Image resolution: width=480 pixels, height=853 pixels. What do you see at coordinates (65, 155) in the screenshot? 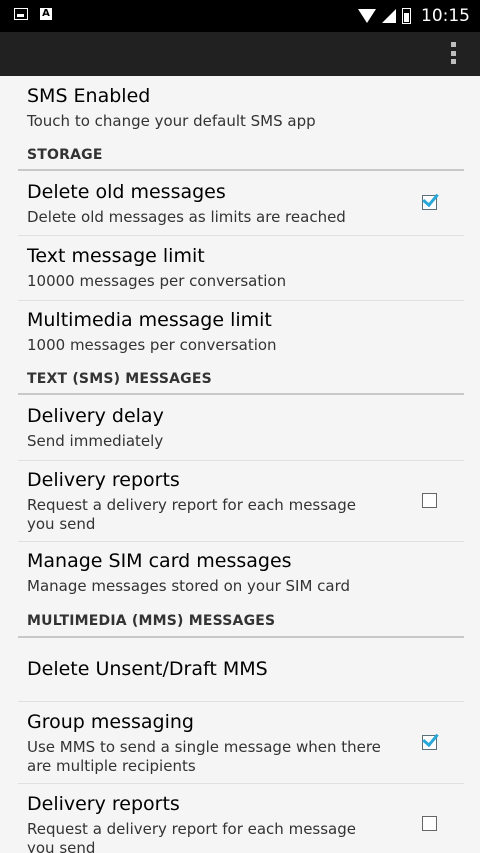
I see `category-label: STORAGE` at bounding box center [65, 155].